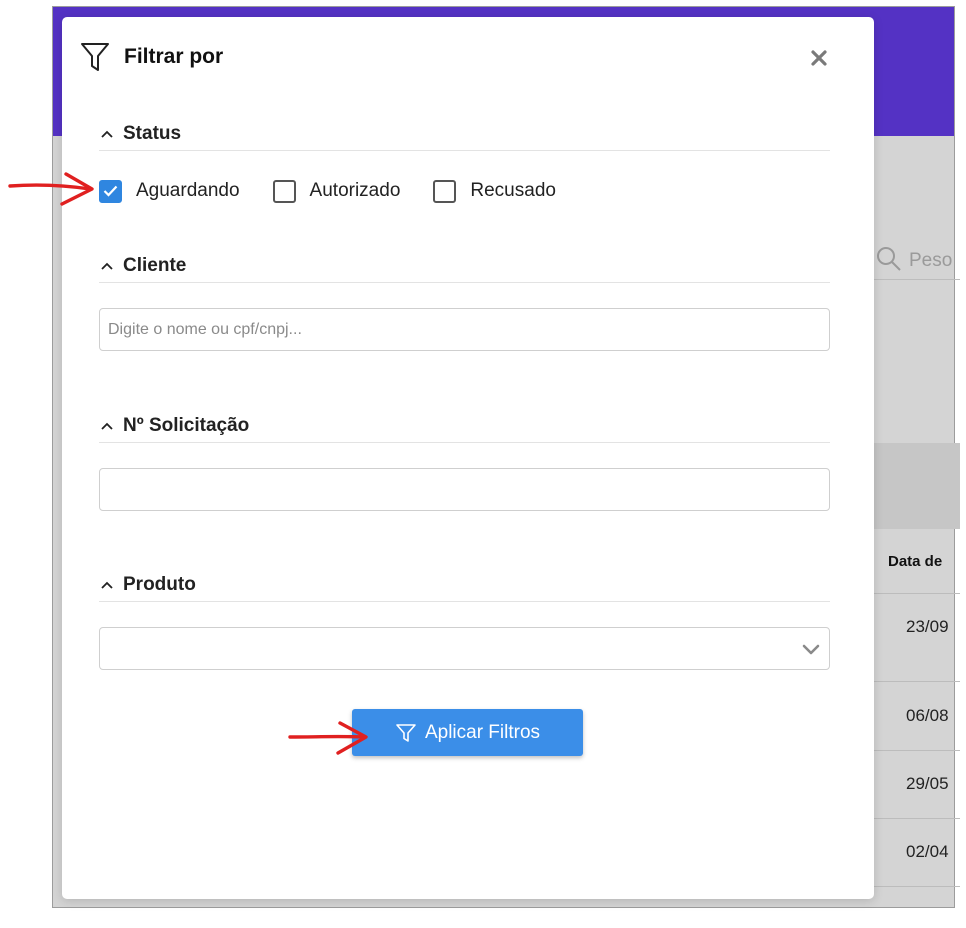 The image size is (966, 928). I want to click on close-button, so click(819, 58).